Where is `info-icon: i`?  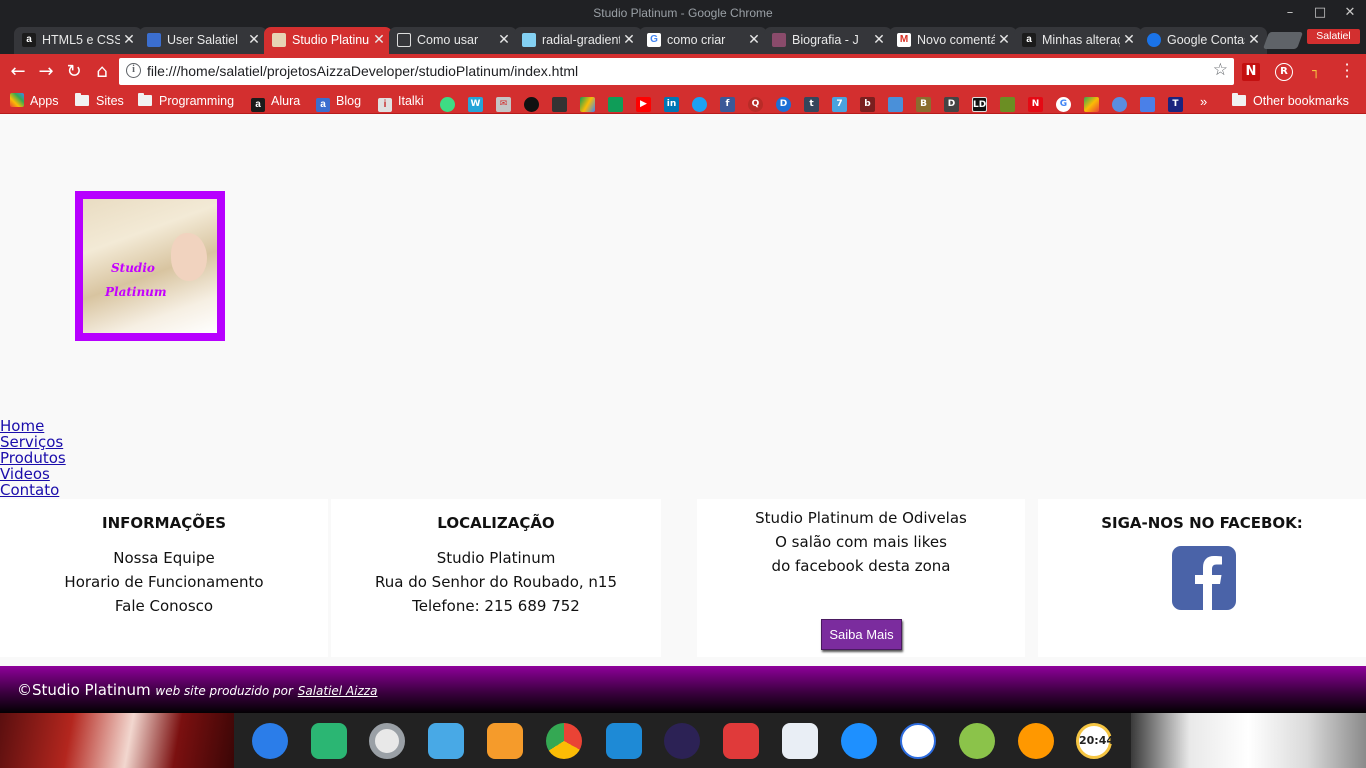
info-icon: i is located at coordinates (133, 70).